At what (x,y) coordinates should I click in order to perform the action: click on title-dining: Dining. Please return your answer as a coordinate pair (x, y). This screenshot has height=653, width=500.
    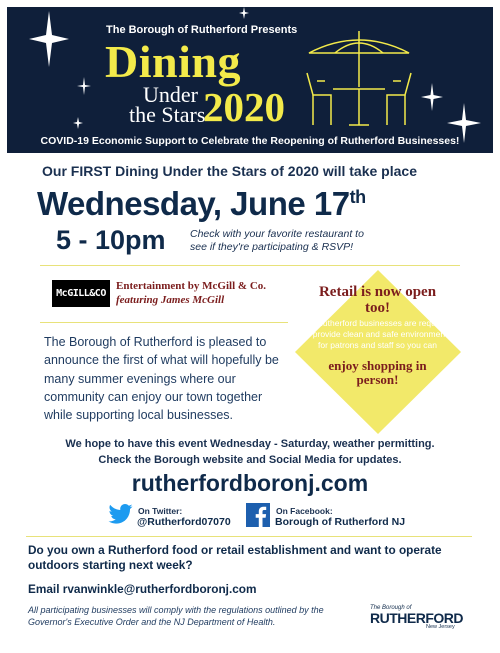
    Looking at the image, I should click on (173, 61).